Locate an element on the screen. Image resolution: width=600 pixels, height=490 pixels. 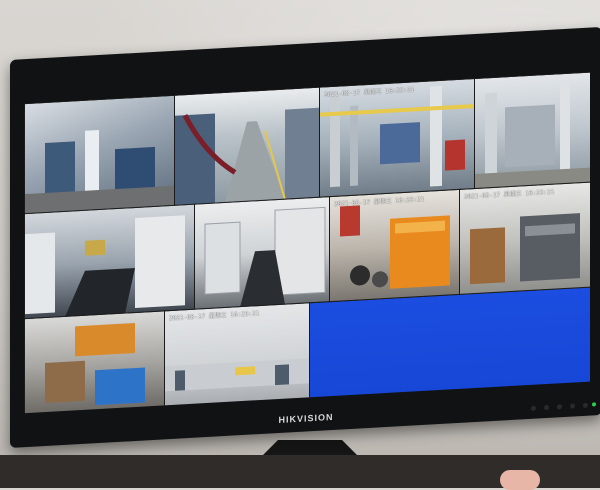
camera-feed-11-no-signal is located at coordinates (449, 343).